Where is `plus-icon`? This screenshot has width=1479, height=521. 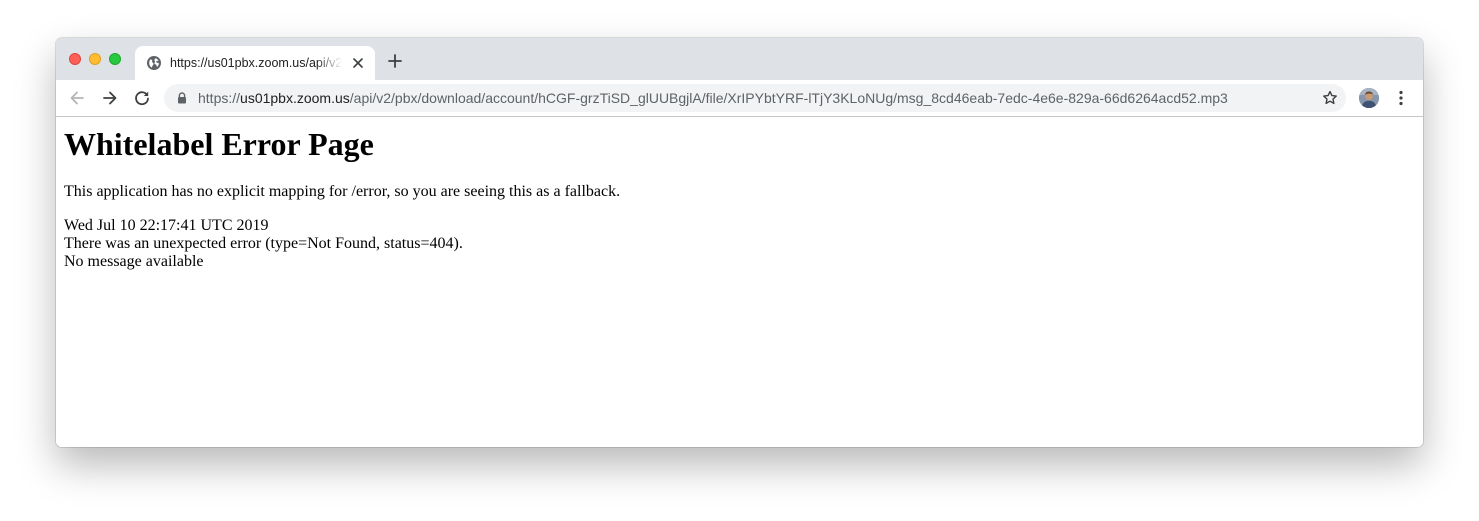
plus-icon is located at coordinates (395, 61).